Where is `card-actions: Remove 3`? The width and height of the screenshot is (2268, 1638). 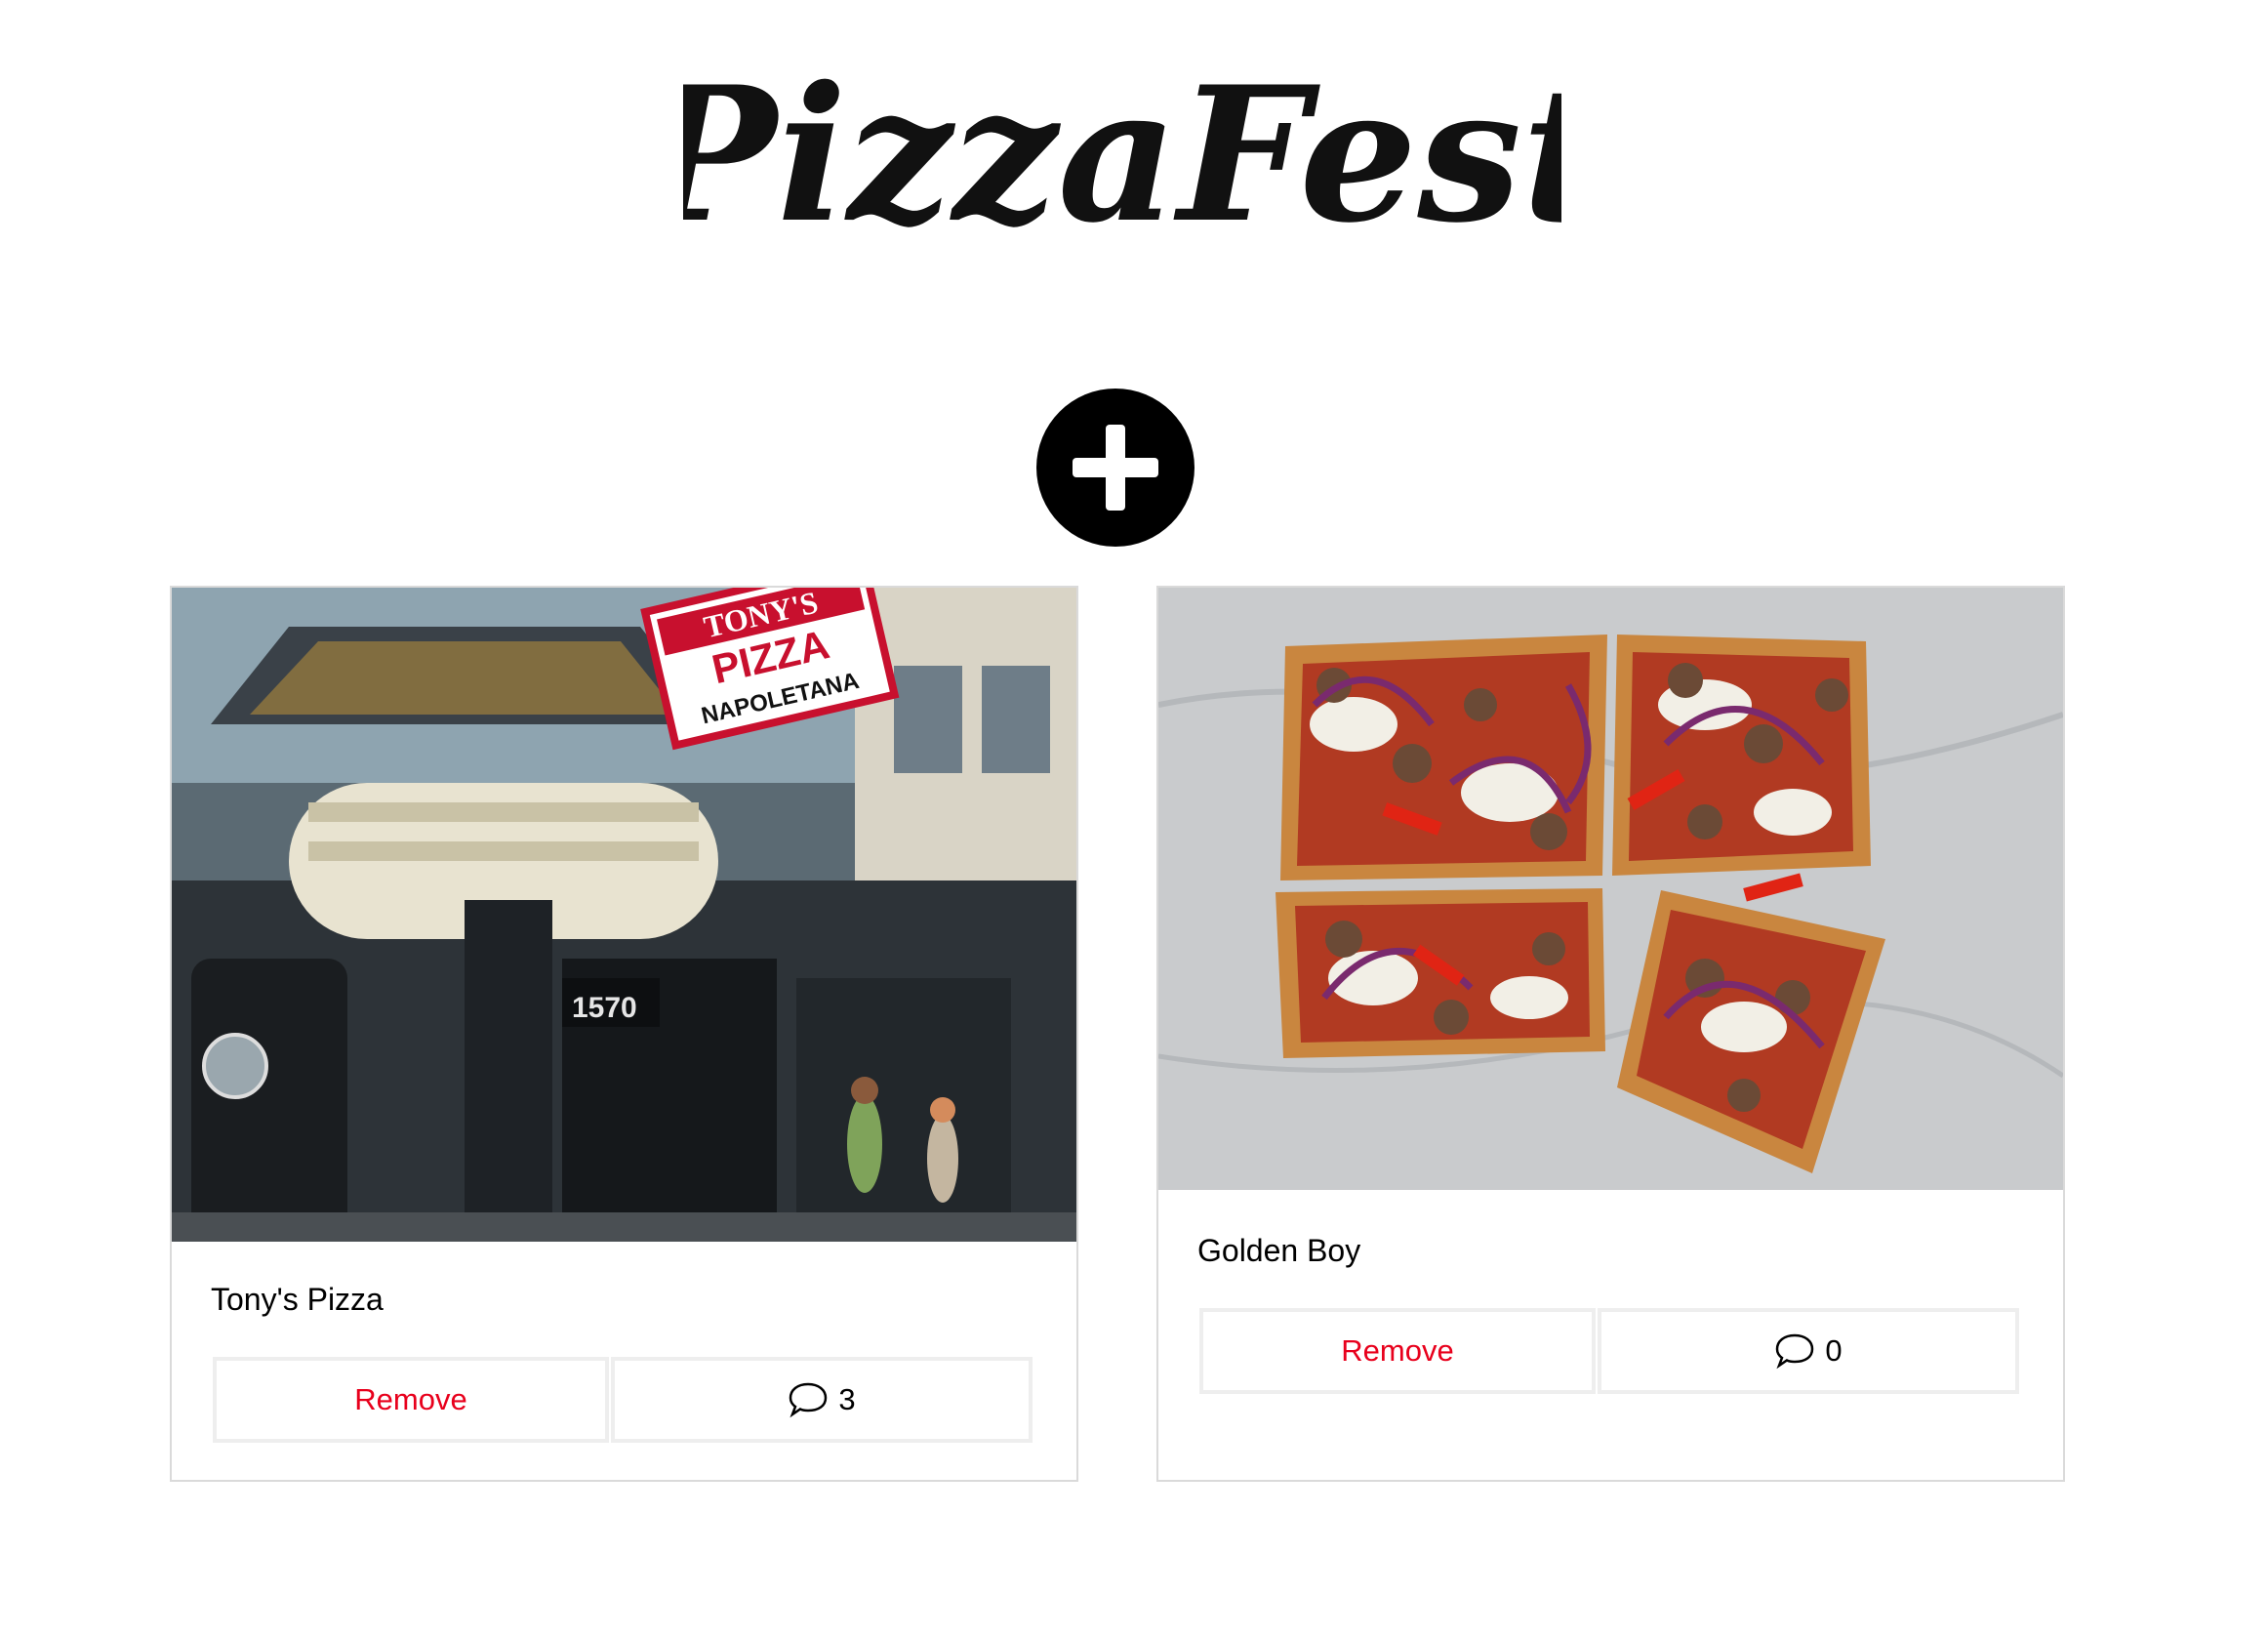 card-actions: Remove 3 is located at coordinates (624, 1400).